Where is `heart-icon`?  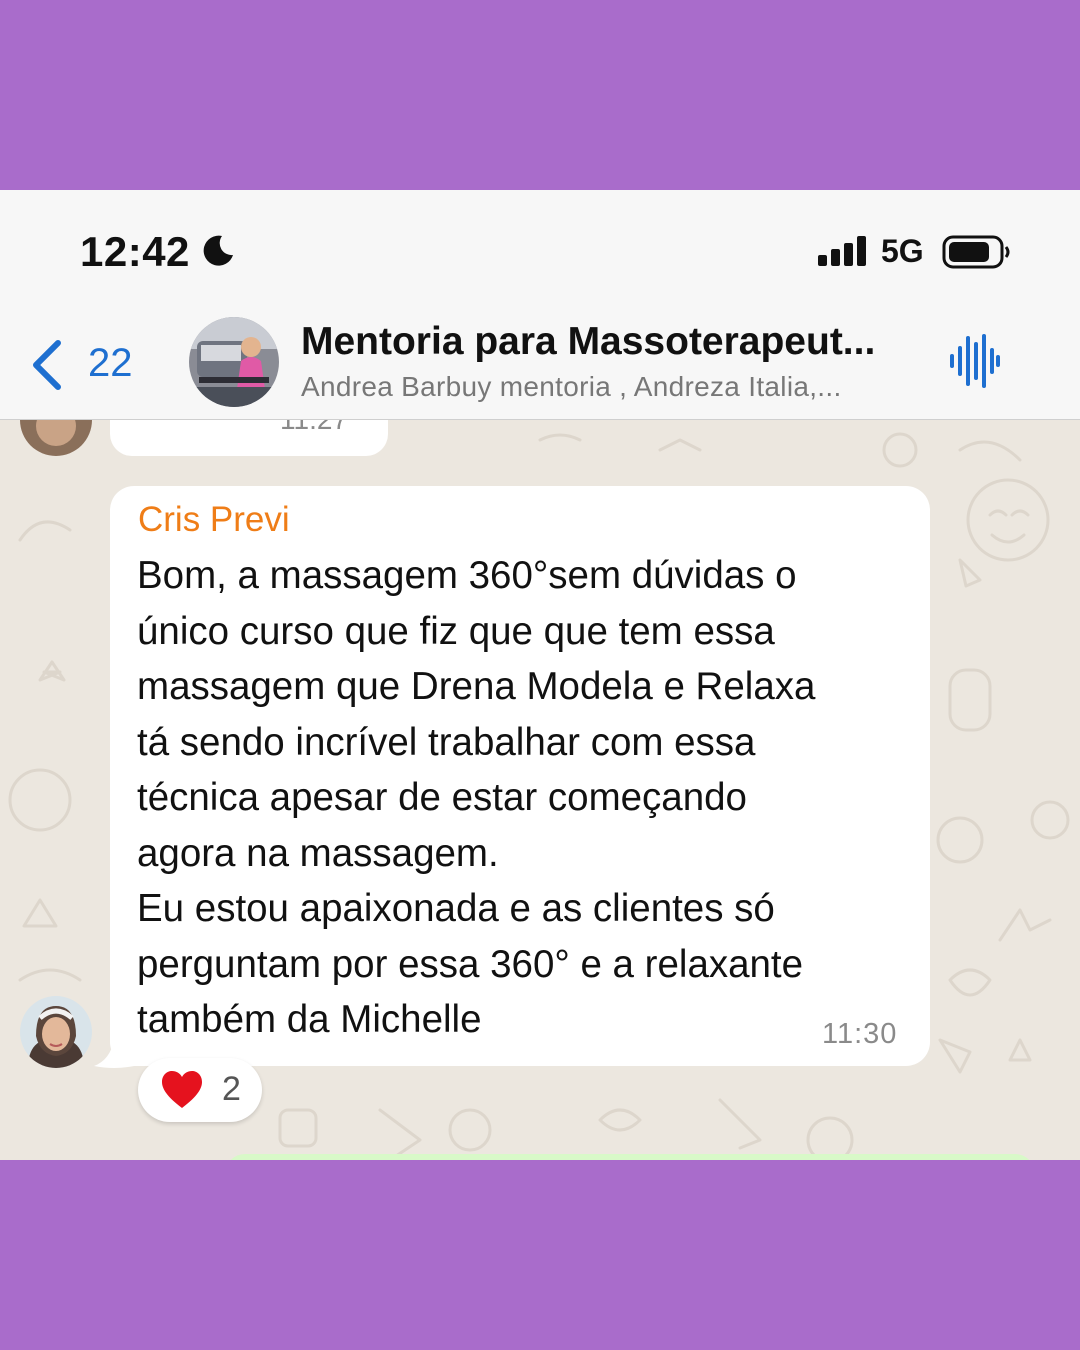
heart-icon is located at coordinates (182, 1092).